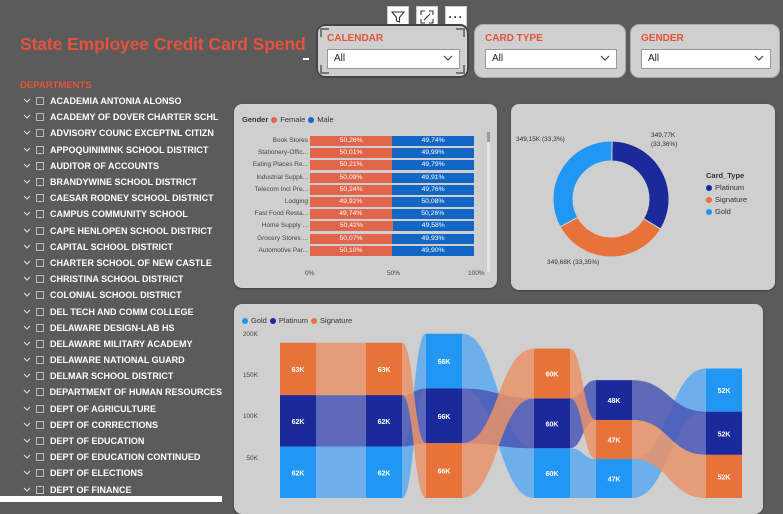 The image size is (783, 514). I want to click on signature-ribbon, so click(341, 369).